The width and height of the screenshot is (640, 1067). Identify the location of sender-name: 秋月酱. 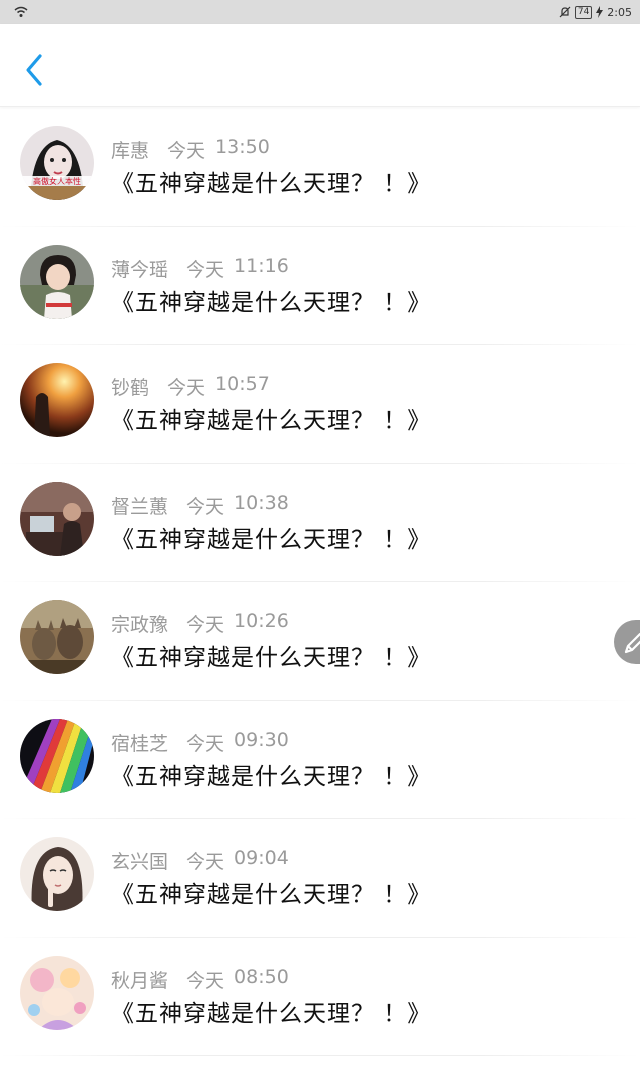
(140, 980).